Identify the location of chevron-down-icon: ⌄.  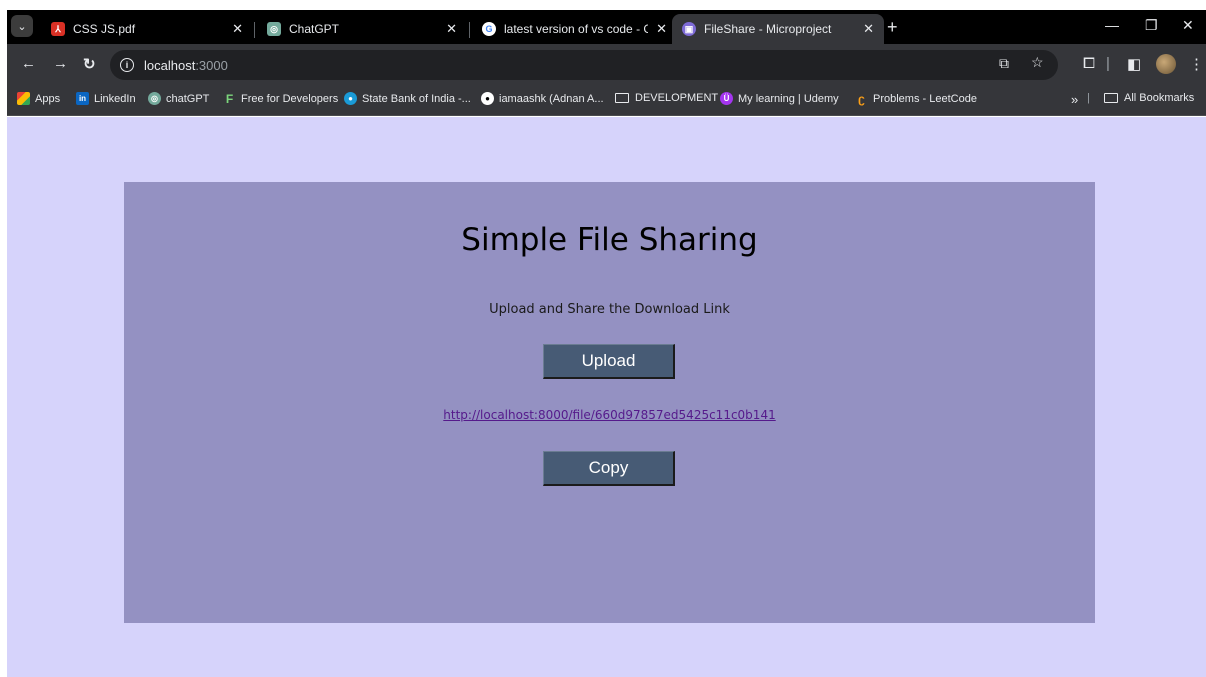
(22, 26).